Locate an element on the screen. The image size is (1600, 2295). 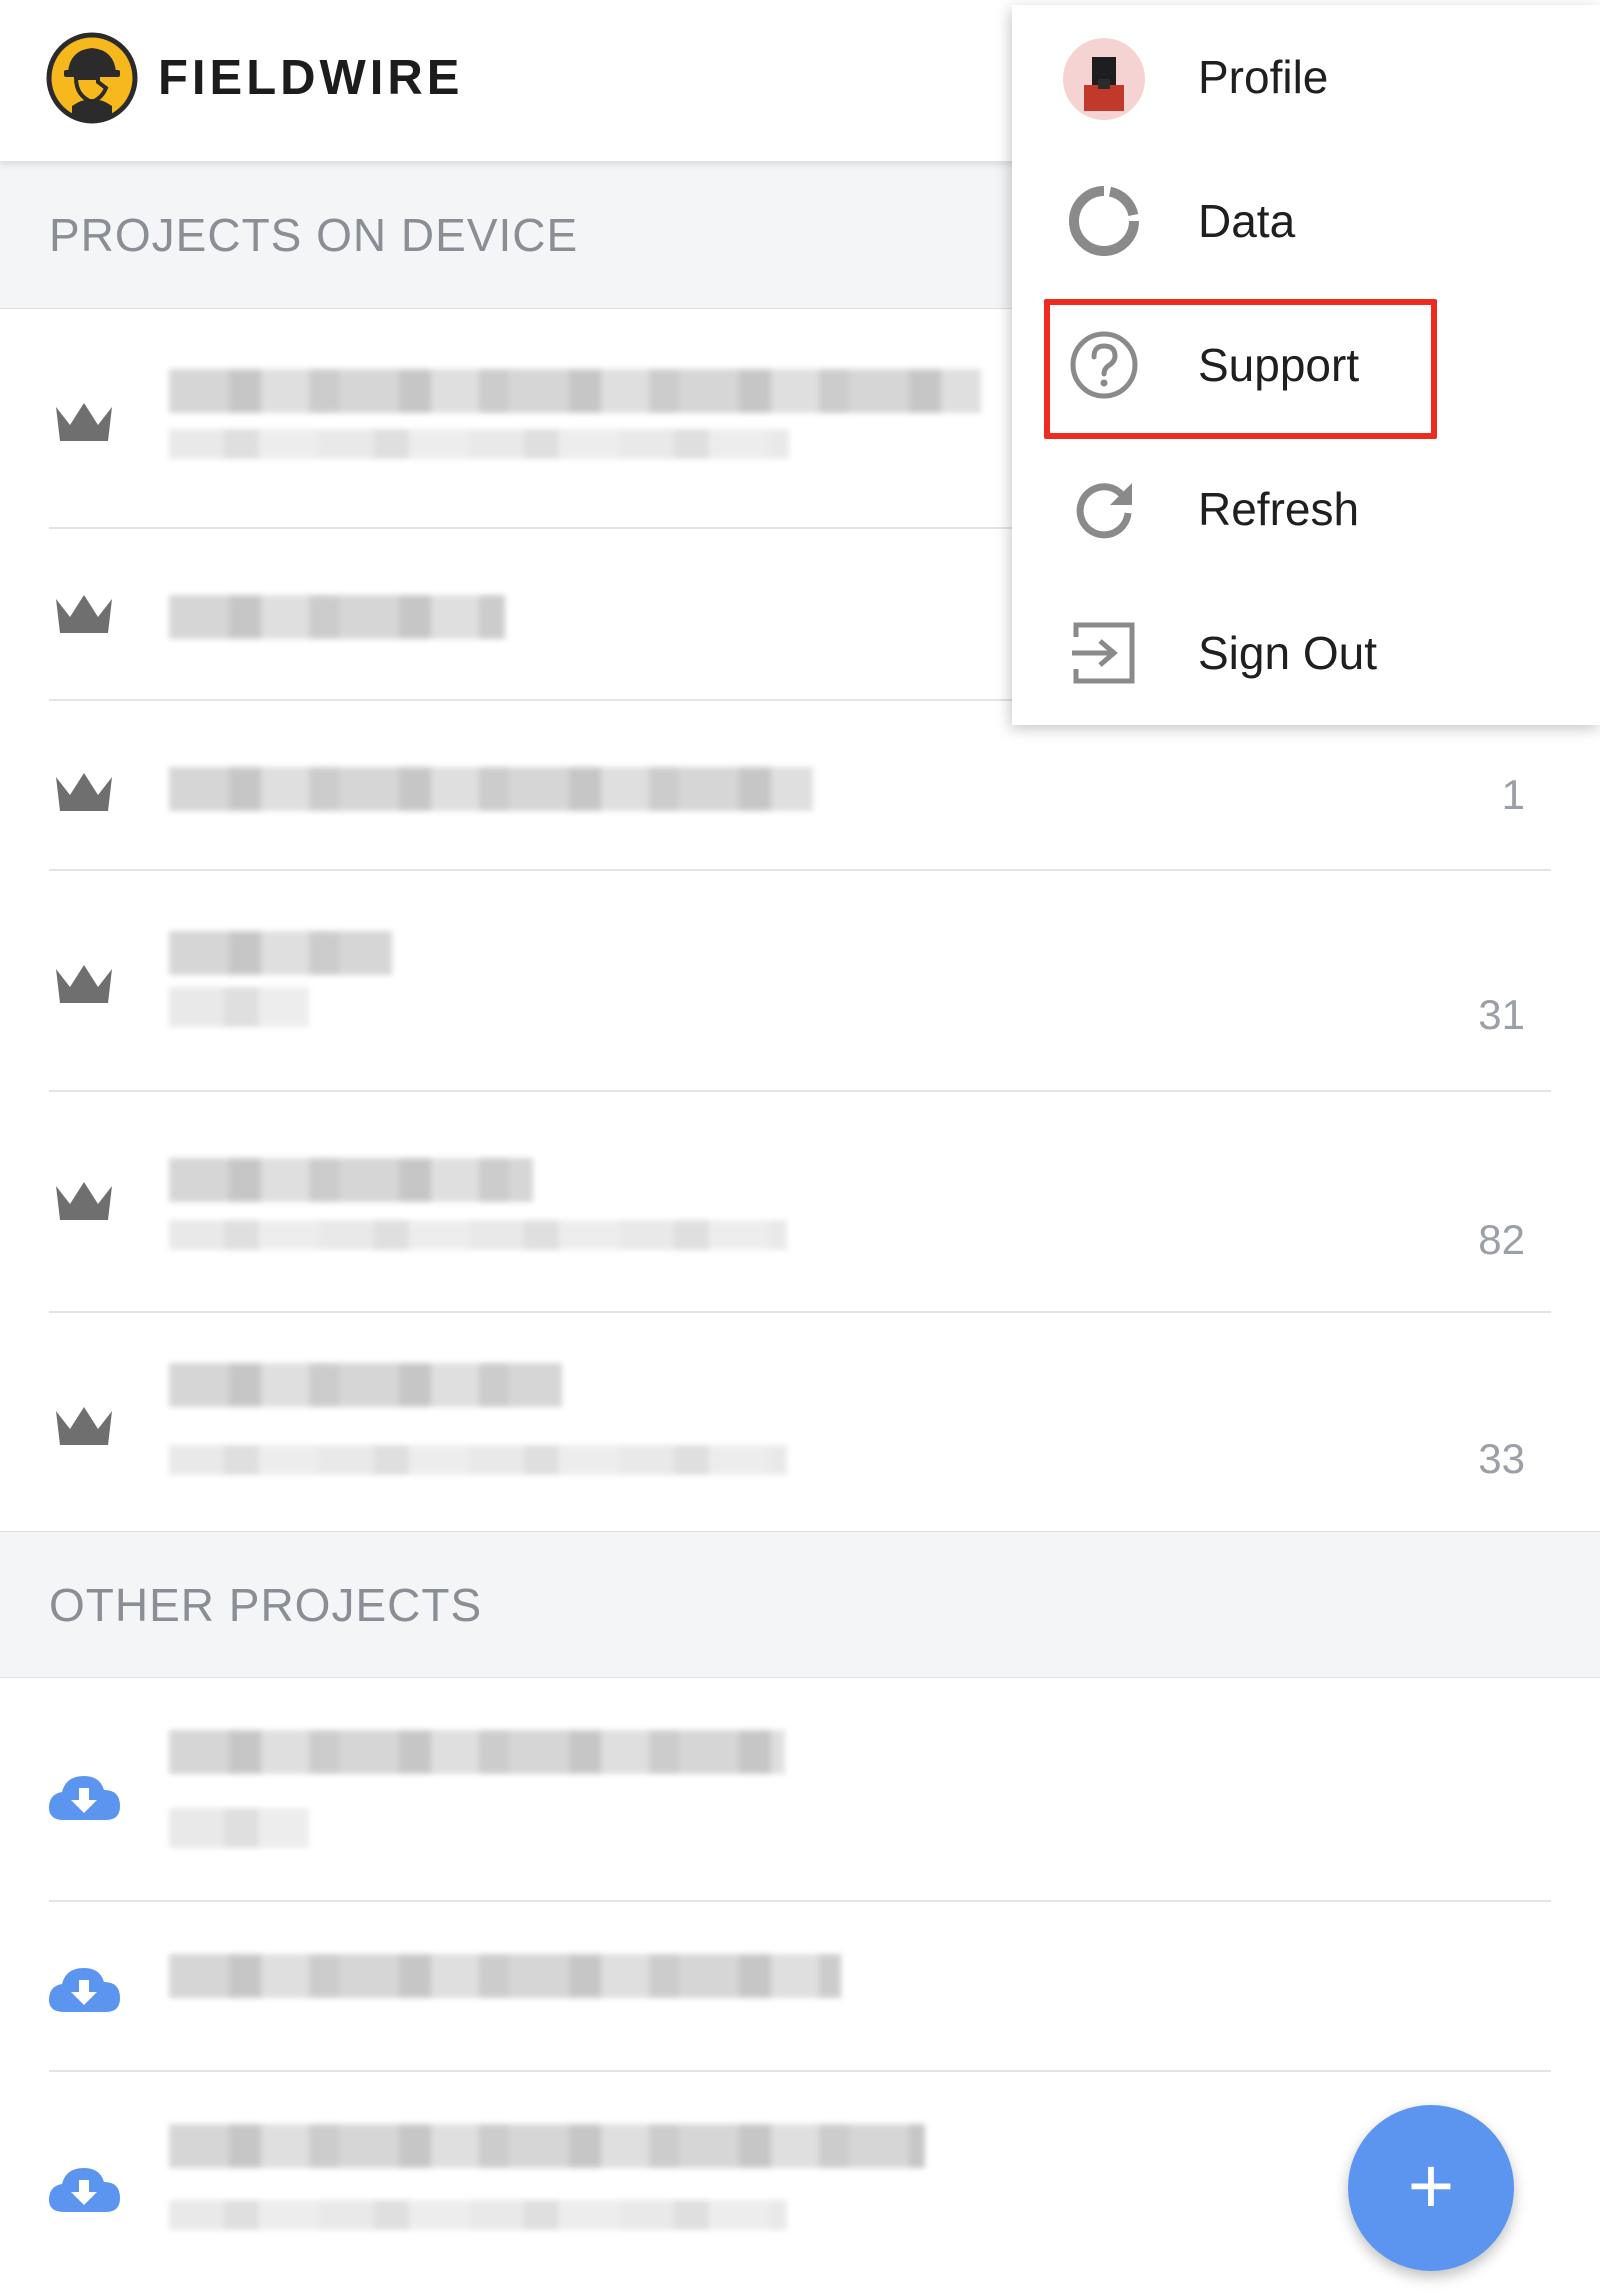
brand-name: FIELDWIRE is located at coordinates (311, 78).